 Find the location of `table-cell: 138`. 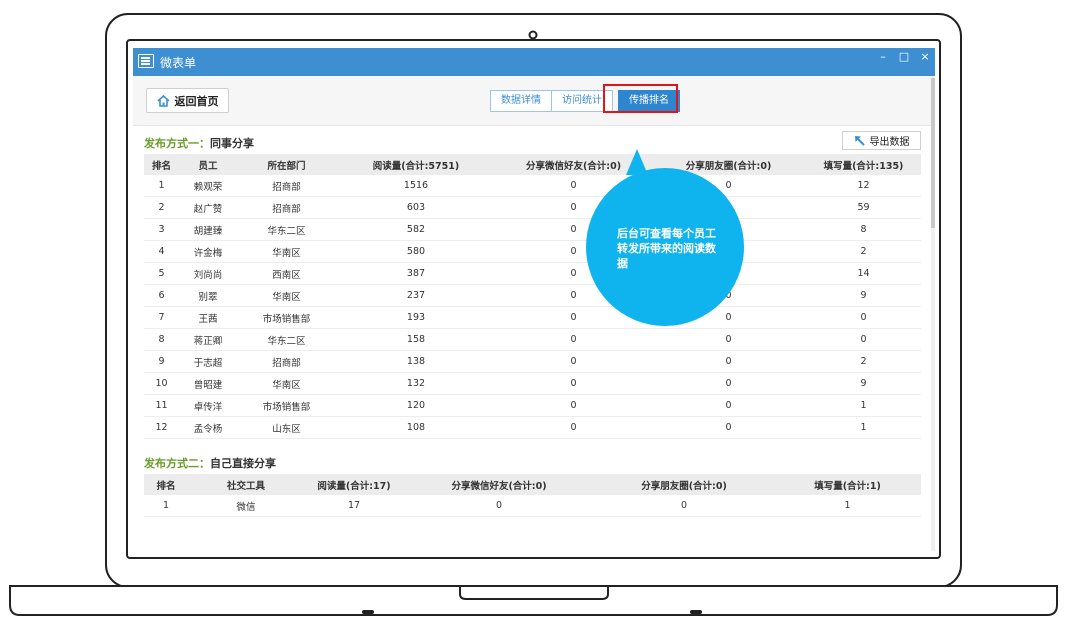

table-cell: 138 is located at coordinates (416, 361).